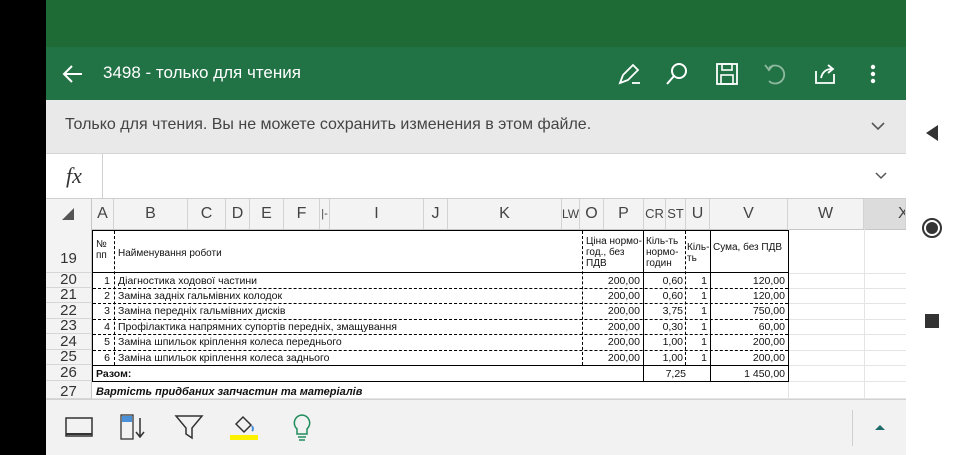 This screenshot has height=455, width=960. I want to click on freeze-panes-icon, so click(79, 427).